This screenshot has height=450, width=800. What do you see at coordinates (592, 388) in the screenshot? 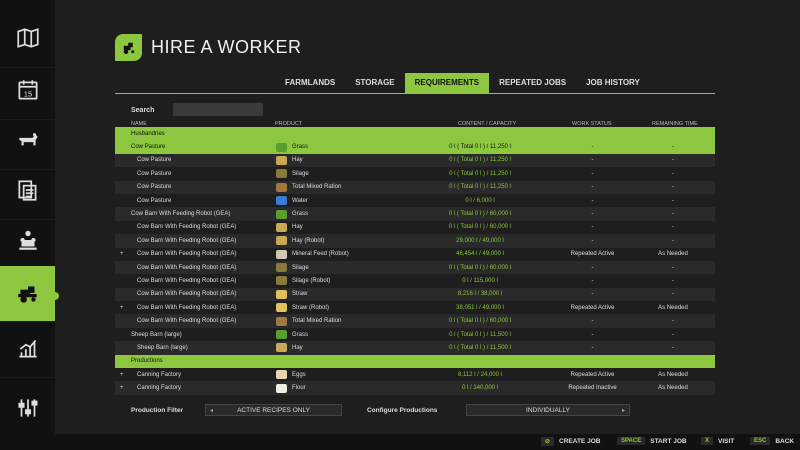
I see `row-work-status: Repeated Inactive` at bounding box center [592, 388].